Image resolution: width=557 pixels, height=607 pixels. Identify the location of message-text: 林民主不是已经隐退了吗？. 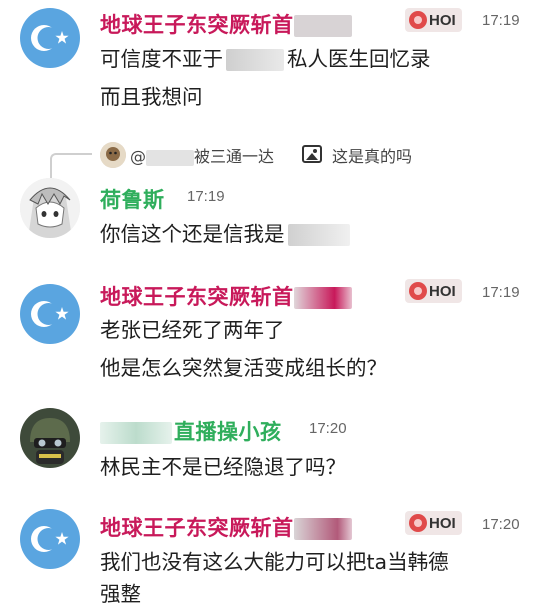
(223, 467).